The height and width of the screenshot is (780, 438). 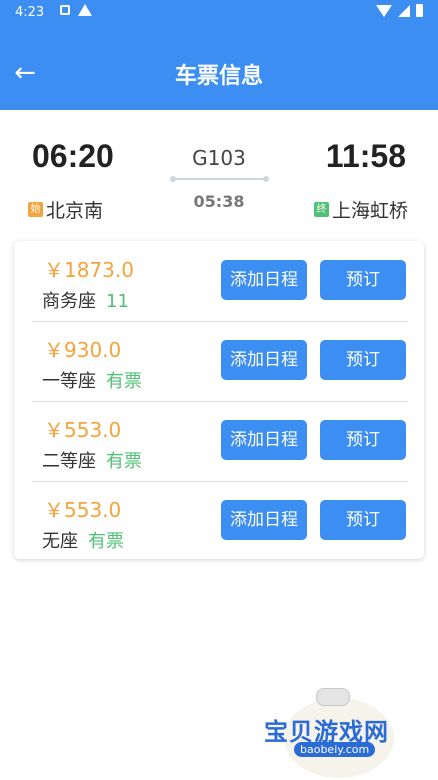 What do you see at coordinates (30, 12) in the screenshot?
I see `status-time: 4:23` at bounding box center [30, 12].